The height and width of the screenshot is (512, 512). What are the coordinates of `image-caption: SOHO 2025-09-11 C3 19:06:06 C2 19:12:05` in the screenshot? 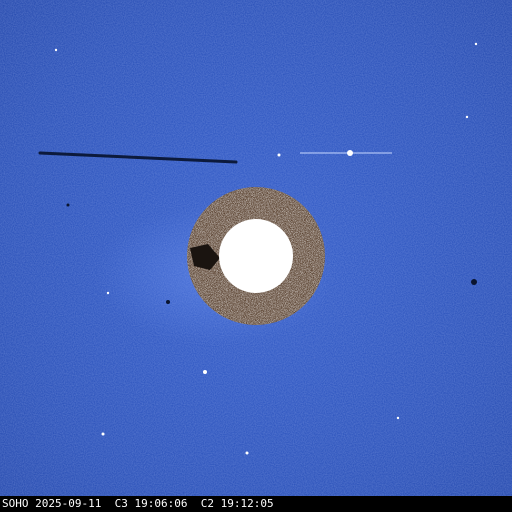 It's located at (256, 504).